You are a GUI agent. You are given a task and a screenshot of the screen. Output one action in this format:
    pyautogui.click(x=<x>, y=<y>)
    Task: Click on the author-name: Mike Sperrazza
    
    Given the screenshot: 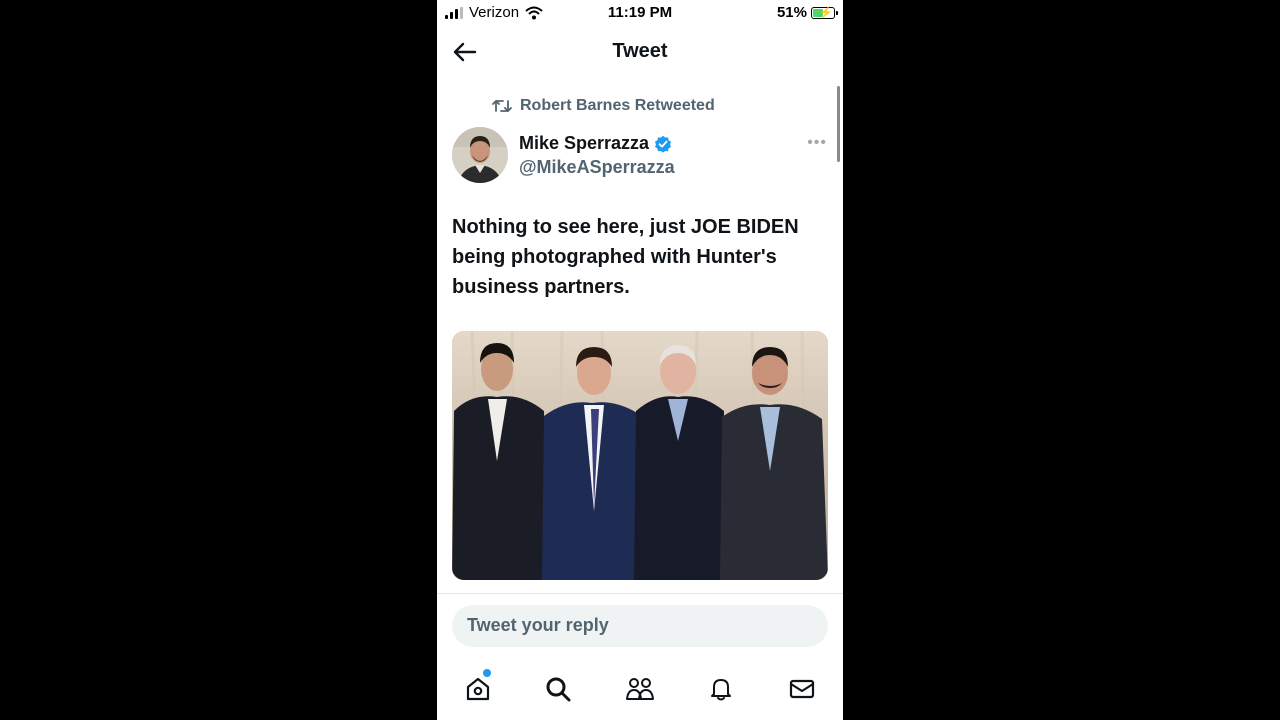 What is the action you would take?
    pyautogui.click(x=595, y=143)
    